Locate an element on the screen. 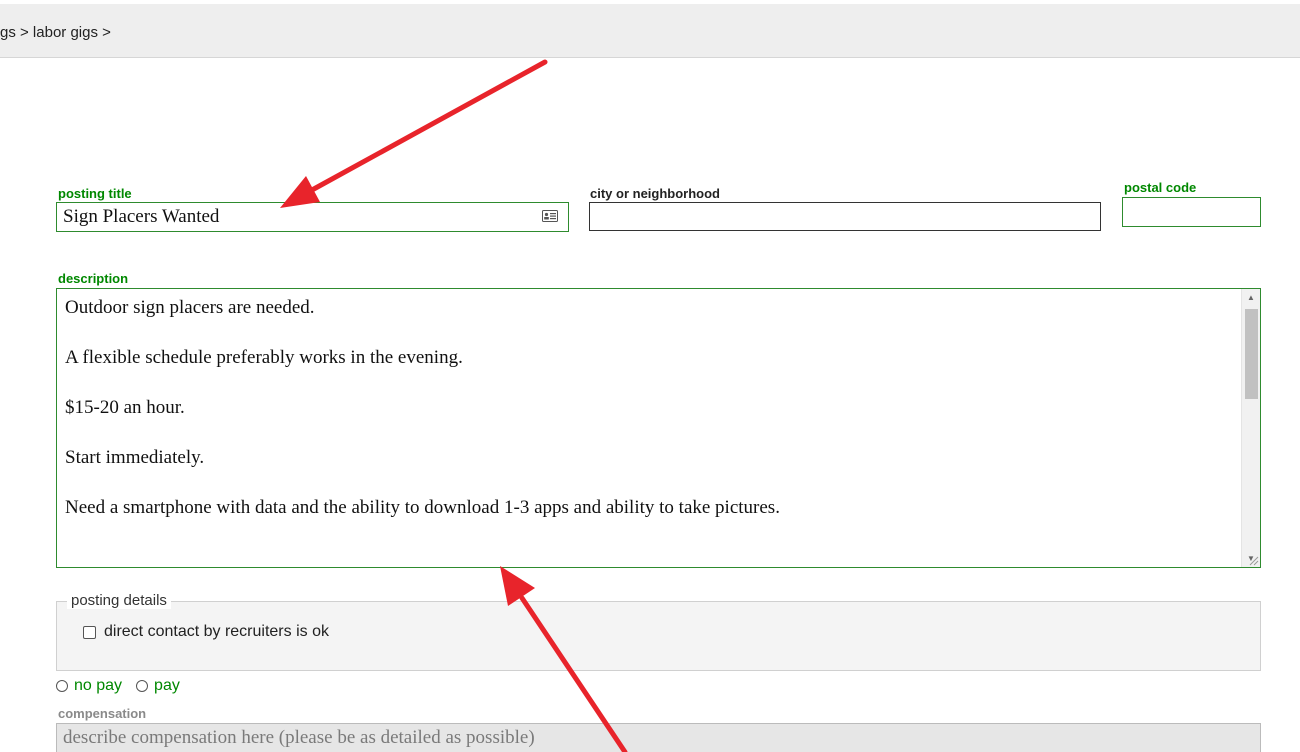 Image resolution: width=1300 pixels, height=752 pixels. no-pay-radio is located at coordinates (62, 686).